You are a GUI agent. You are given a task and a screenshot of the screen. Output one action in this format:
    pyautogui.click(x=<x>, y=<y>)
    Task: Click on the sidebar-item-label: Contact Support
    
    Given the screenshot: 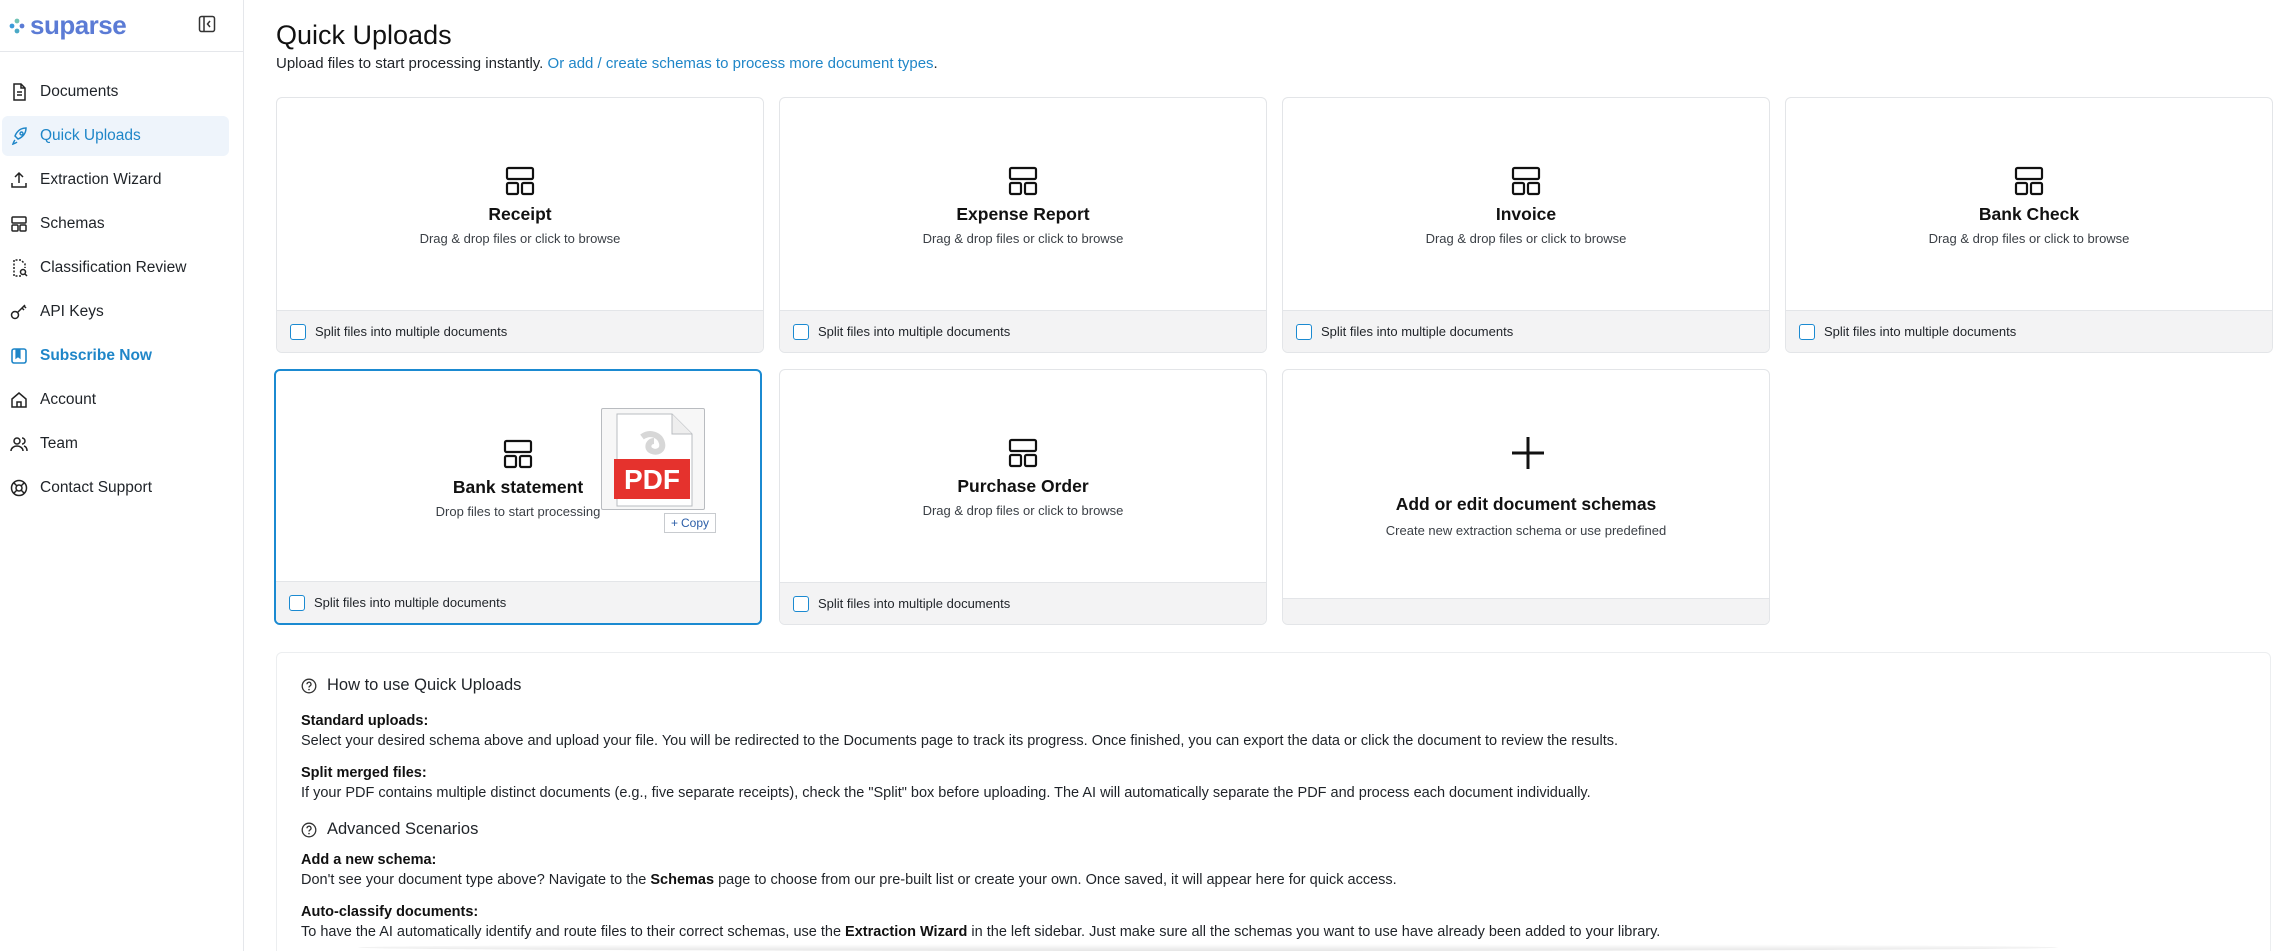 What is the action you would take?
    pyautogui.click(x=96, y=487)
    